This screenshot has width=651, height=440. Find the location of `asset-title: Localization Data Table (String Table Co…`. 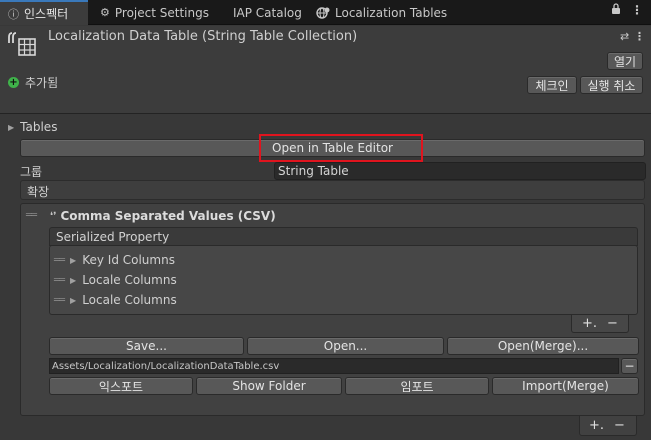

asset-title: Localization Data Table (String Table Co… is located at coordinates (203, 36).